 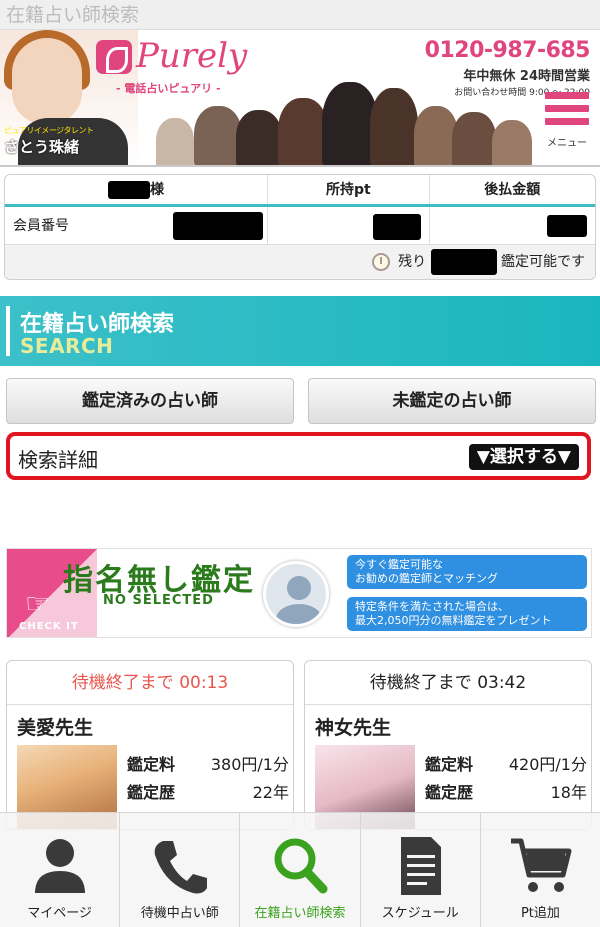 I want to click on menu-button: メニュー, so click(x=567, y=127).